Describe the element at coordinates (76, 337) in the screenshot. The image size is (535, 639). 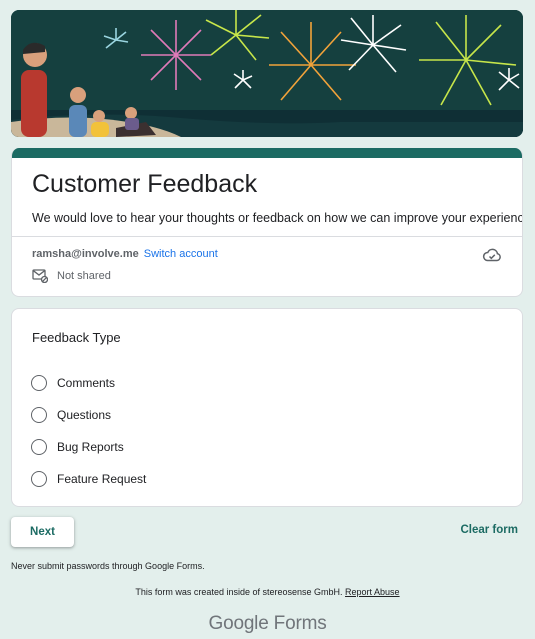
I see `question-title: Feedback Type` at that location.